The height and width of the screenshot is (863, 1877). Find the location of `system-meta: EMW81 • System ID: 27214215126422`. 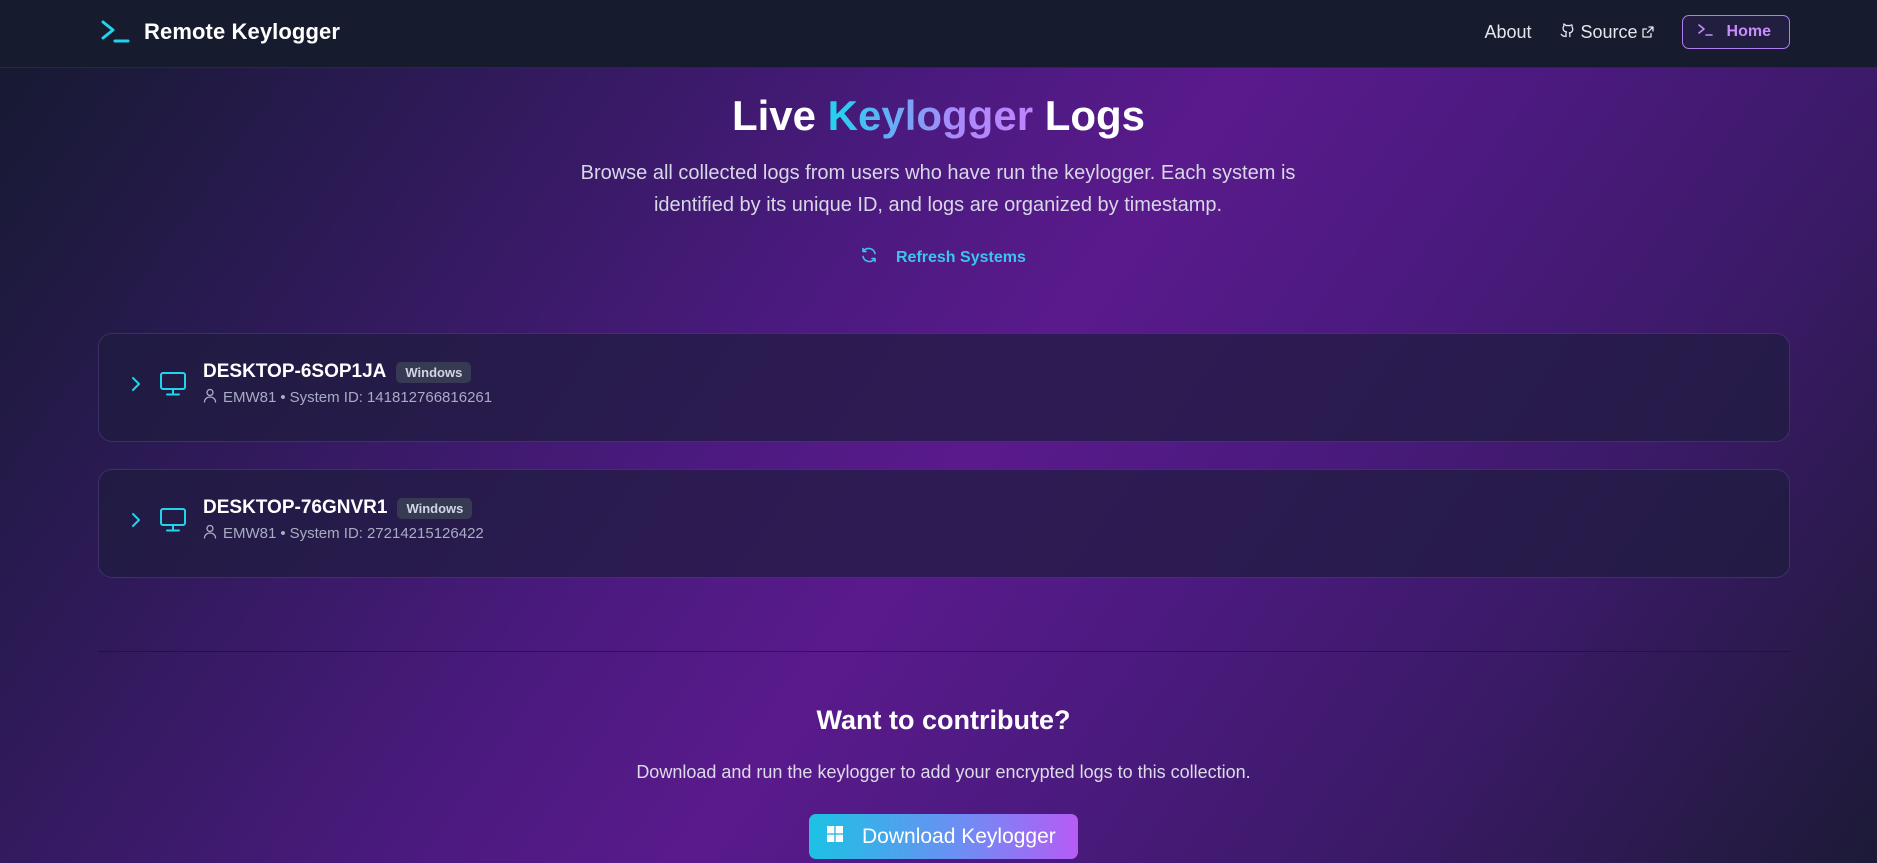

system-meta: EMW81 • System ID: 27214215126422 is located at coordinates (343, 533).